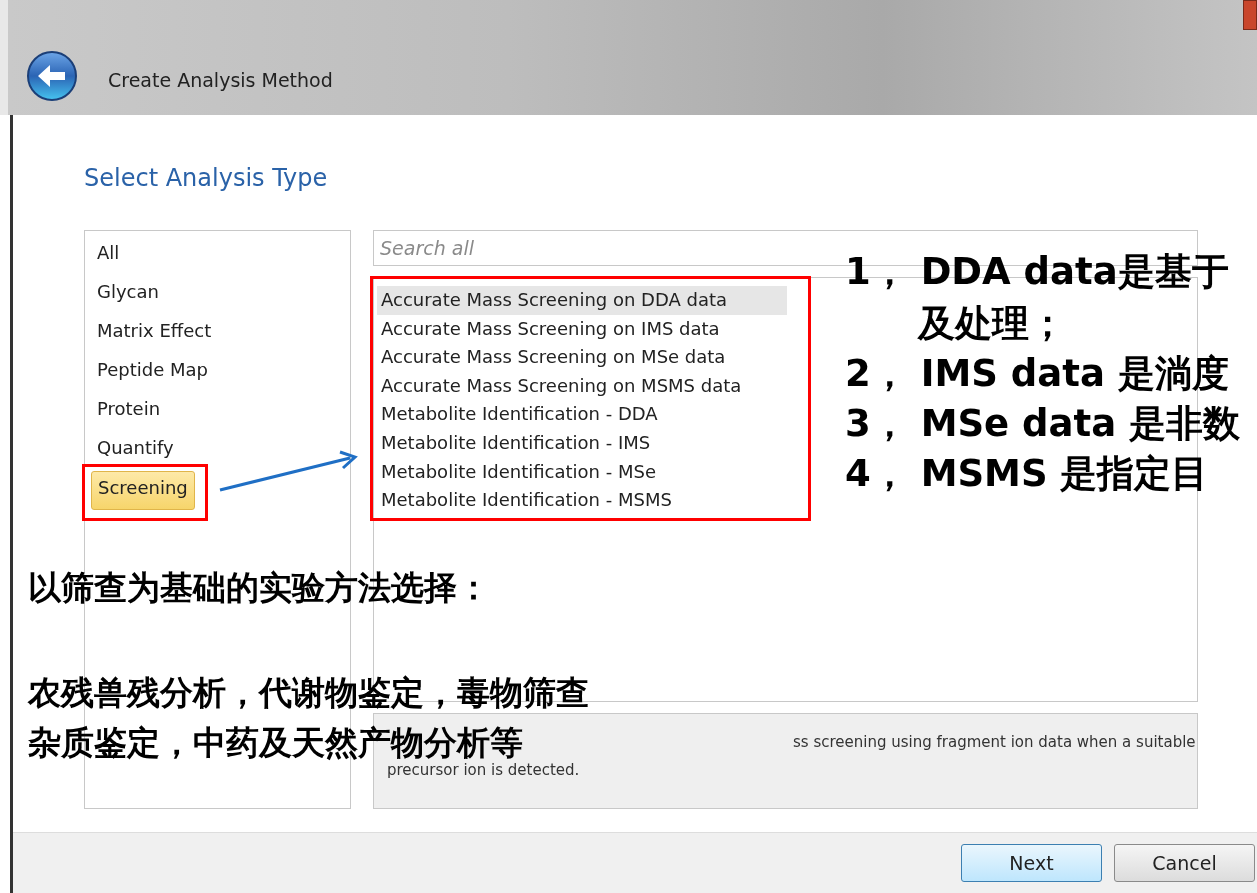 The image size is (1257, 893). I want to click on category-item: Protein, so click(129, 412).